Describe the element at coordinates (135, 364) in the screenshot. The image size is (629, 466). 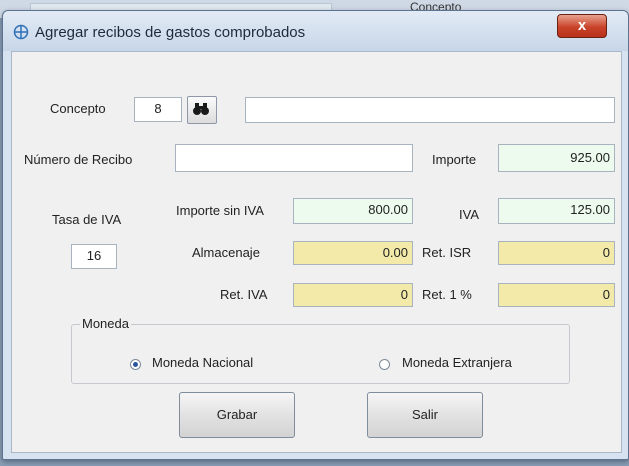
I see `radio-button-checked` at that location.